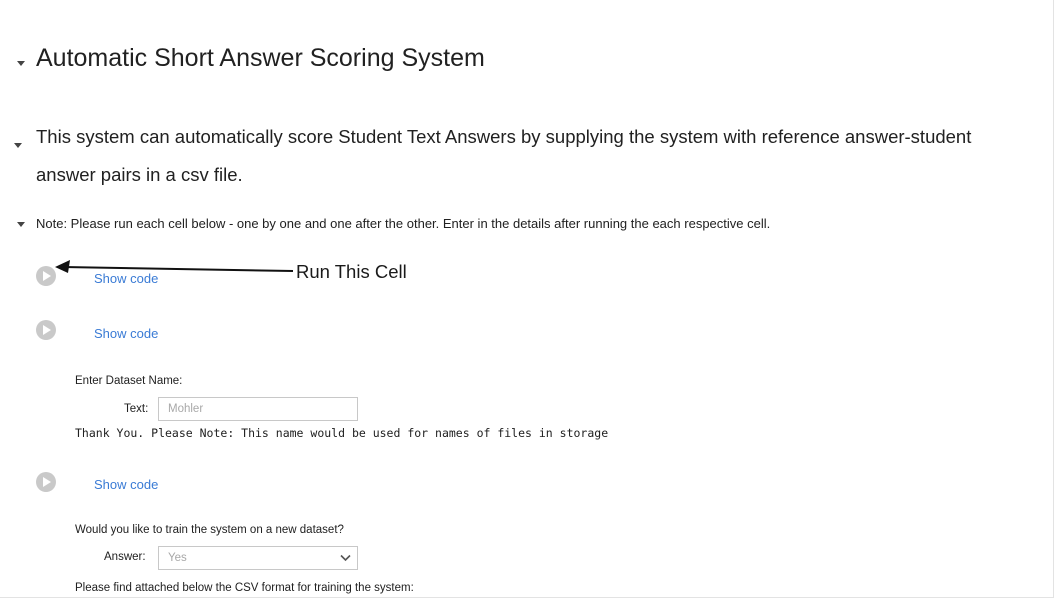 This screenshot has height=603, width=1056. Describe the element at coordinates (126, 484) in the screenshot. I see `show-code-link-3: Show code` at that location.